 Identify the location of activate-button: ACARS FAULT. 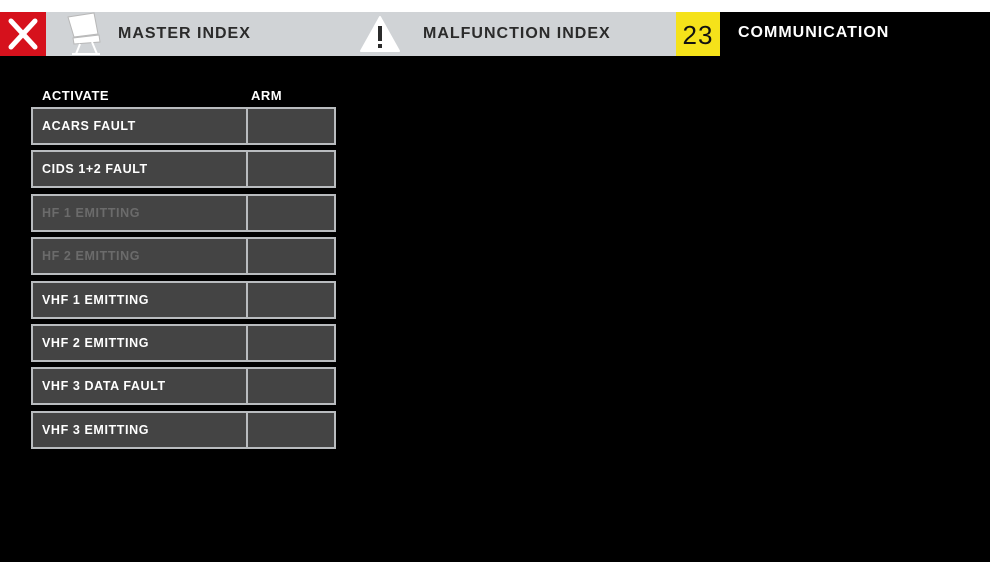
(140, 126).